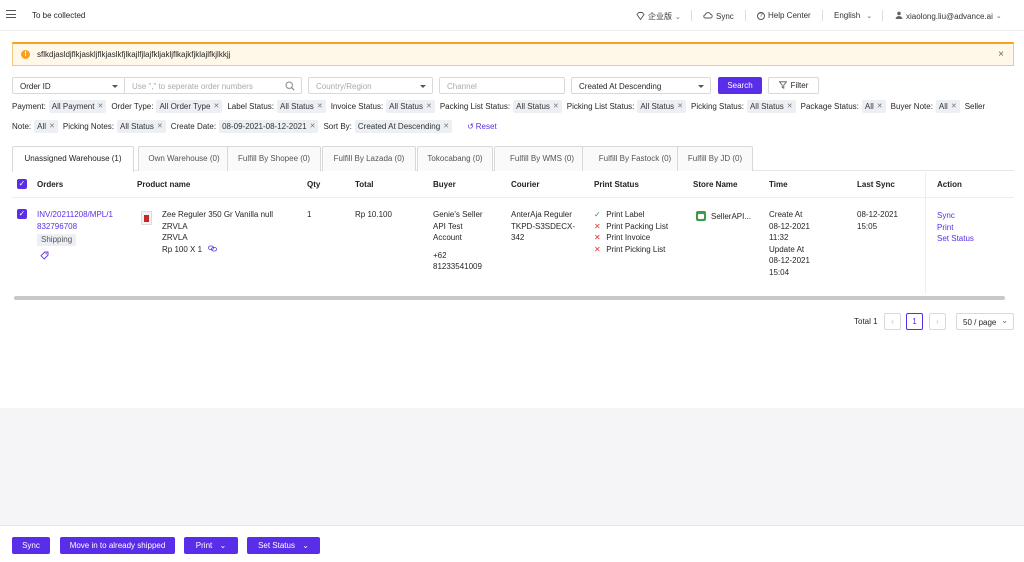  Describe the element at coordinates (631, 215) in the screenshot. I see `print-status-item: ✓ Print Label` at that location.